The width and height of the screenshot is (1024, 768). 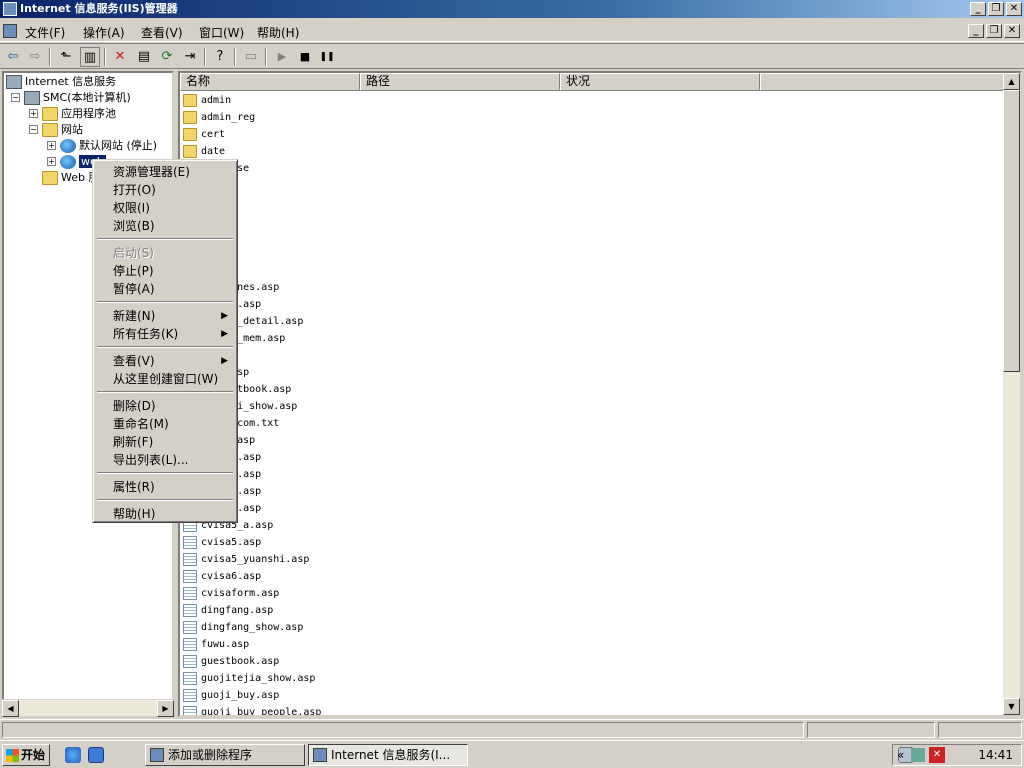 What do you see at coordinates (90, 57) in the screenshot?
I see `show-hide-tree-icon: ▥` at bounding box center [90, 57].